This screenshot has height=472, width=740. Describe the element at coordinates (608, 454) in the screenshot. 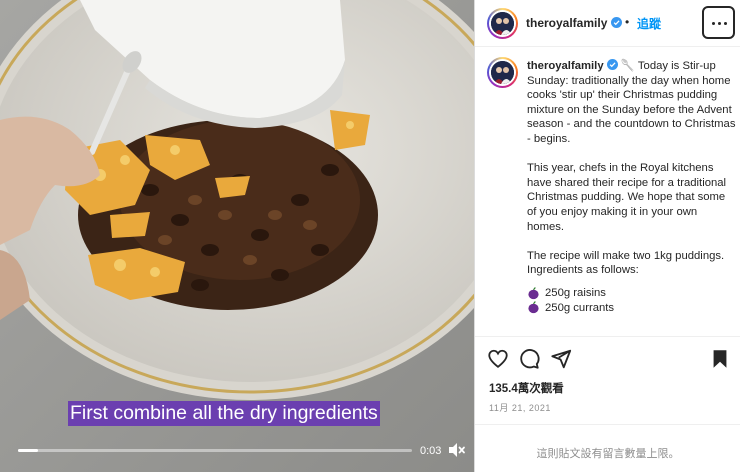

I see `comments-limited-text: 這則貼文設有留言數量上限。` at that location.